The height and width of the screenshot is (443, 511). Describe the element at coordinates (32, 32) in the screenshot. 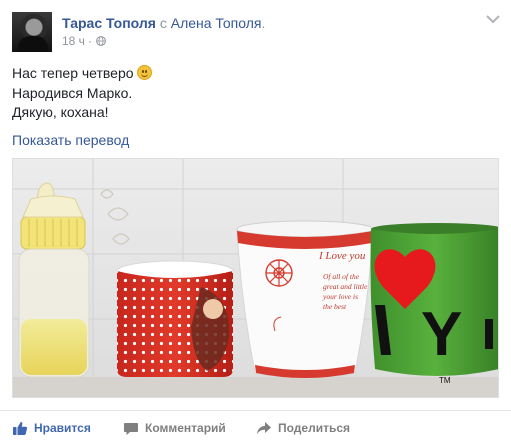

I see `author-avatar` at that location.